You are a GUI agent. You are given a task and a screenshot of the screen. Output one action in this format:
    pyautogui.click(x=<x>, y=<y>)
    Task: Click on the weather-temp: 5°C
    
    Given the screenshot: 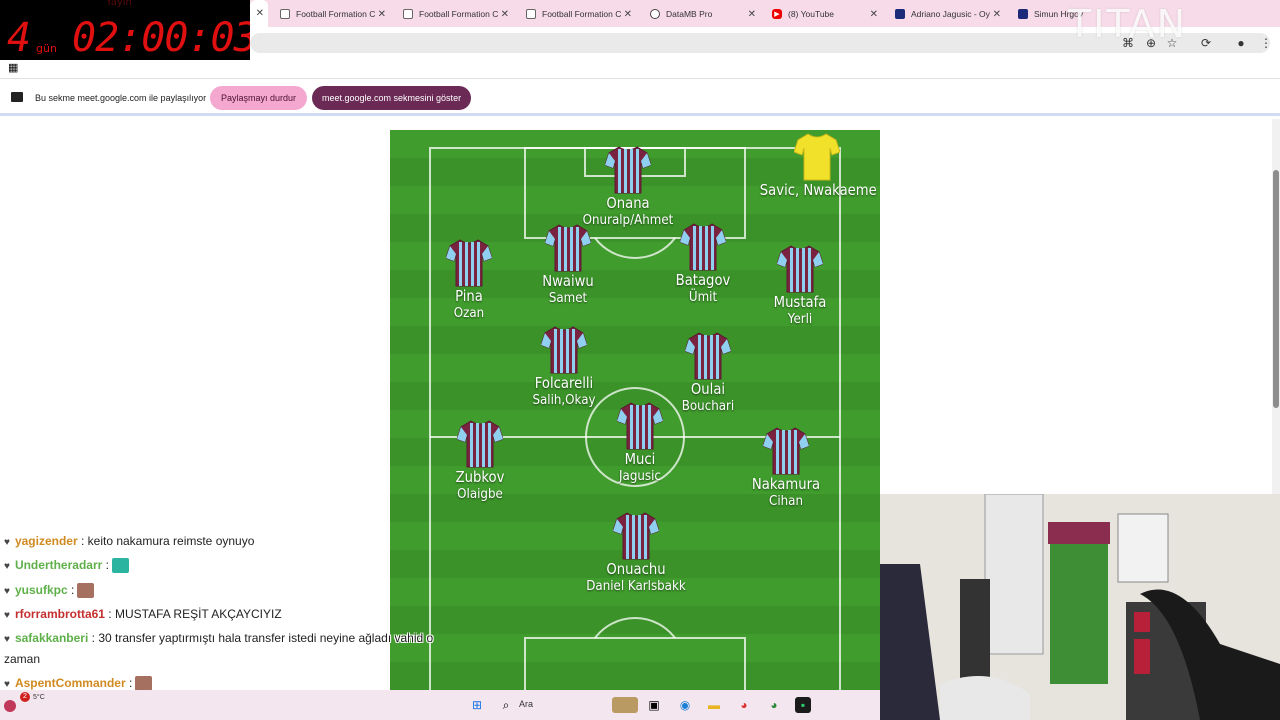 What is the action you would take?
    pyautogui.click(x=39, y=697)
    